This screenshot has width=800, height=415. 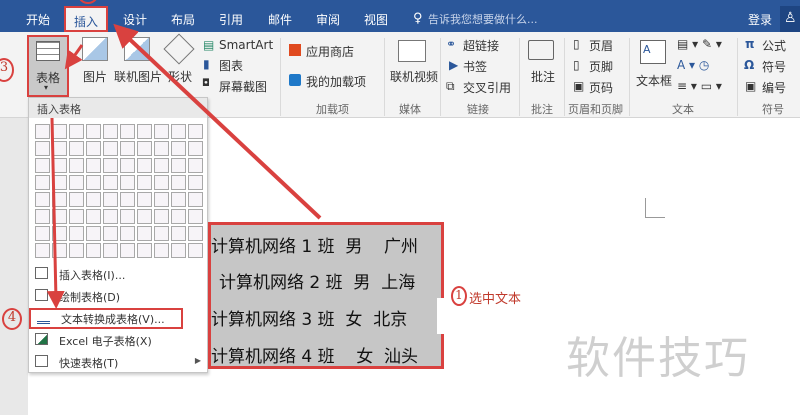 I want to click on arrow-to-convert-item, so click(x=55, y=213).